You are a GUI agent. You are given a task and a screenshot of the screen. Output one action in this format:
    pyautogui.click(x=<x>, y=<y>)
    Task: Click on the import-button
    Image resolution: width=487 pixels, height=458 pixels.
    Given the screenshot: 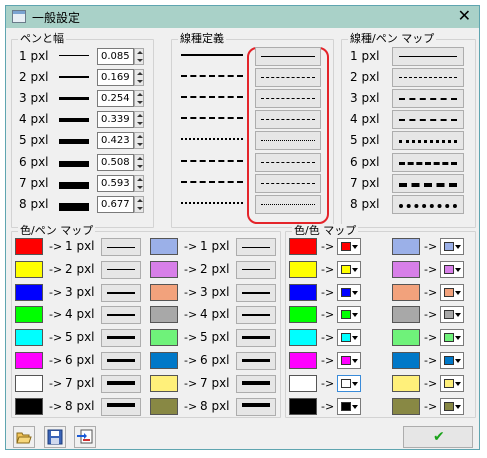 What is the action you would take?
    pyautogui.click(x=85, y=437)
    